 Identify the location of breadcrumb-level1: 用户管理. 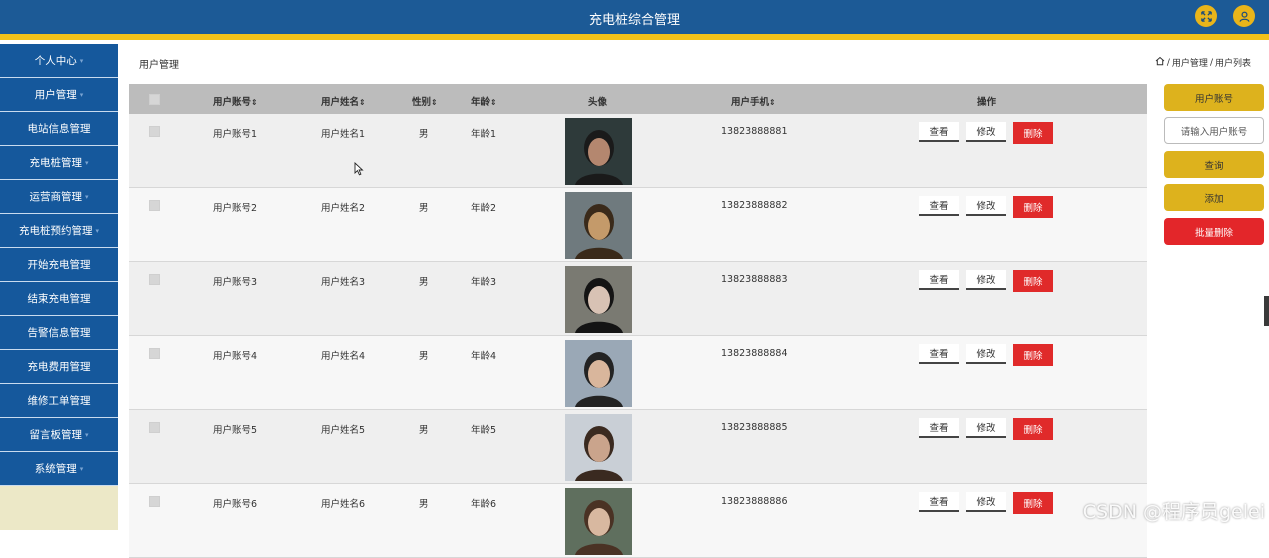
(1190, 62).